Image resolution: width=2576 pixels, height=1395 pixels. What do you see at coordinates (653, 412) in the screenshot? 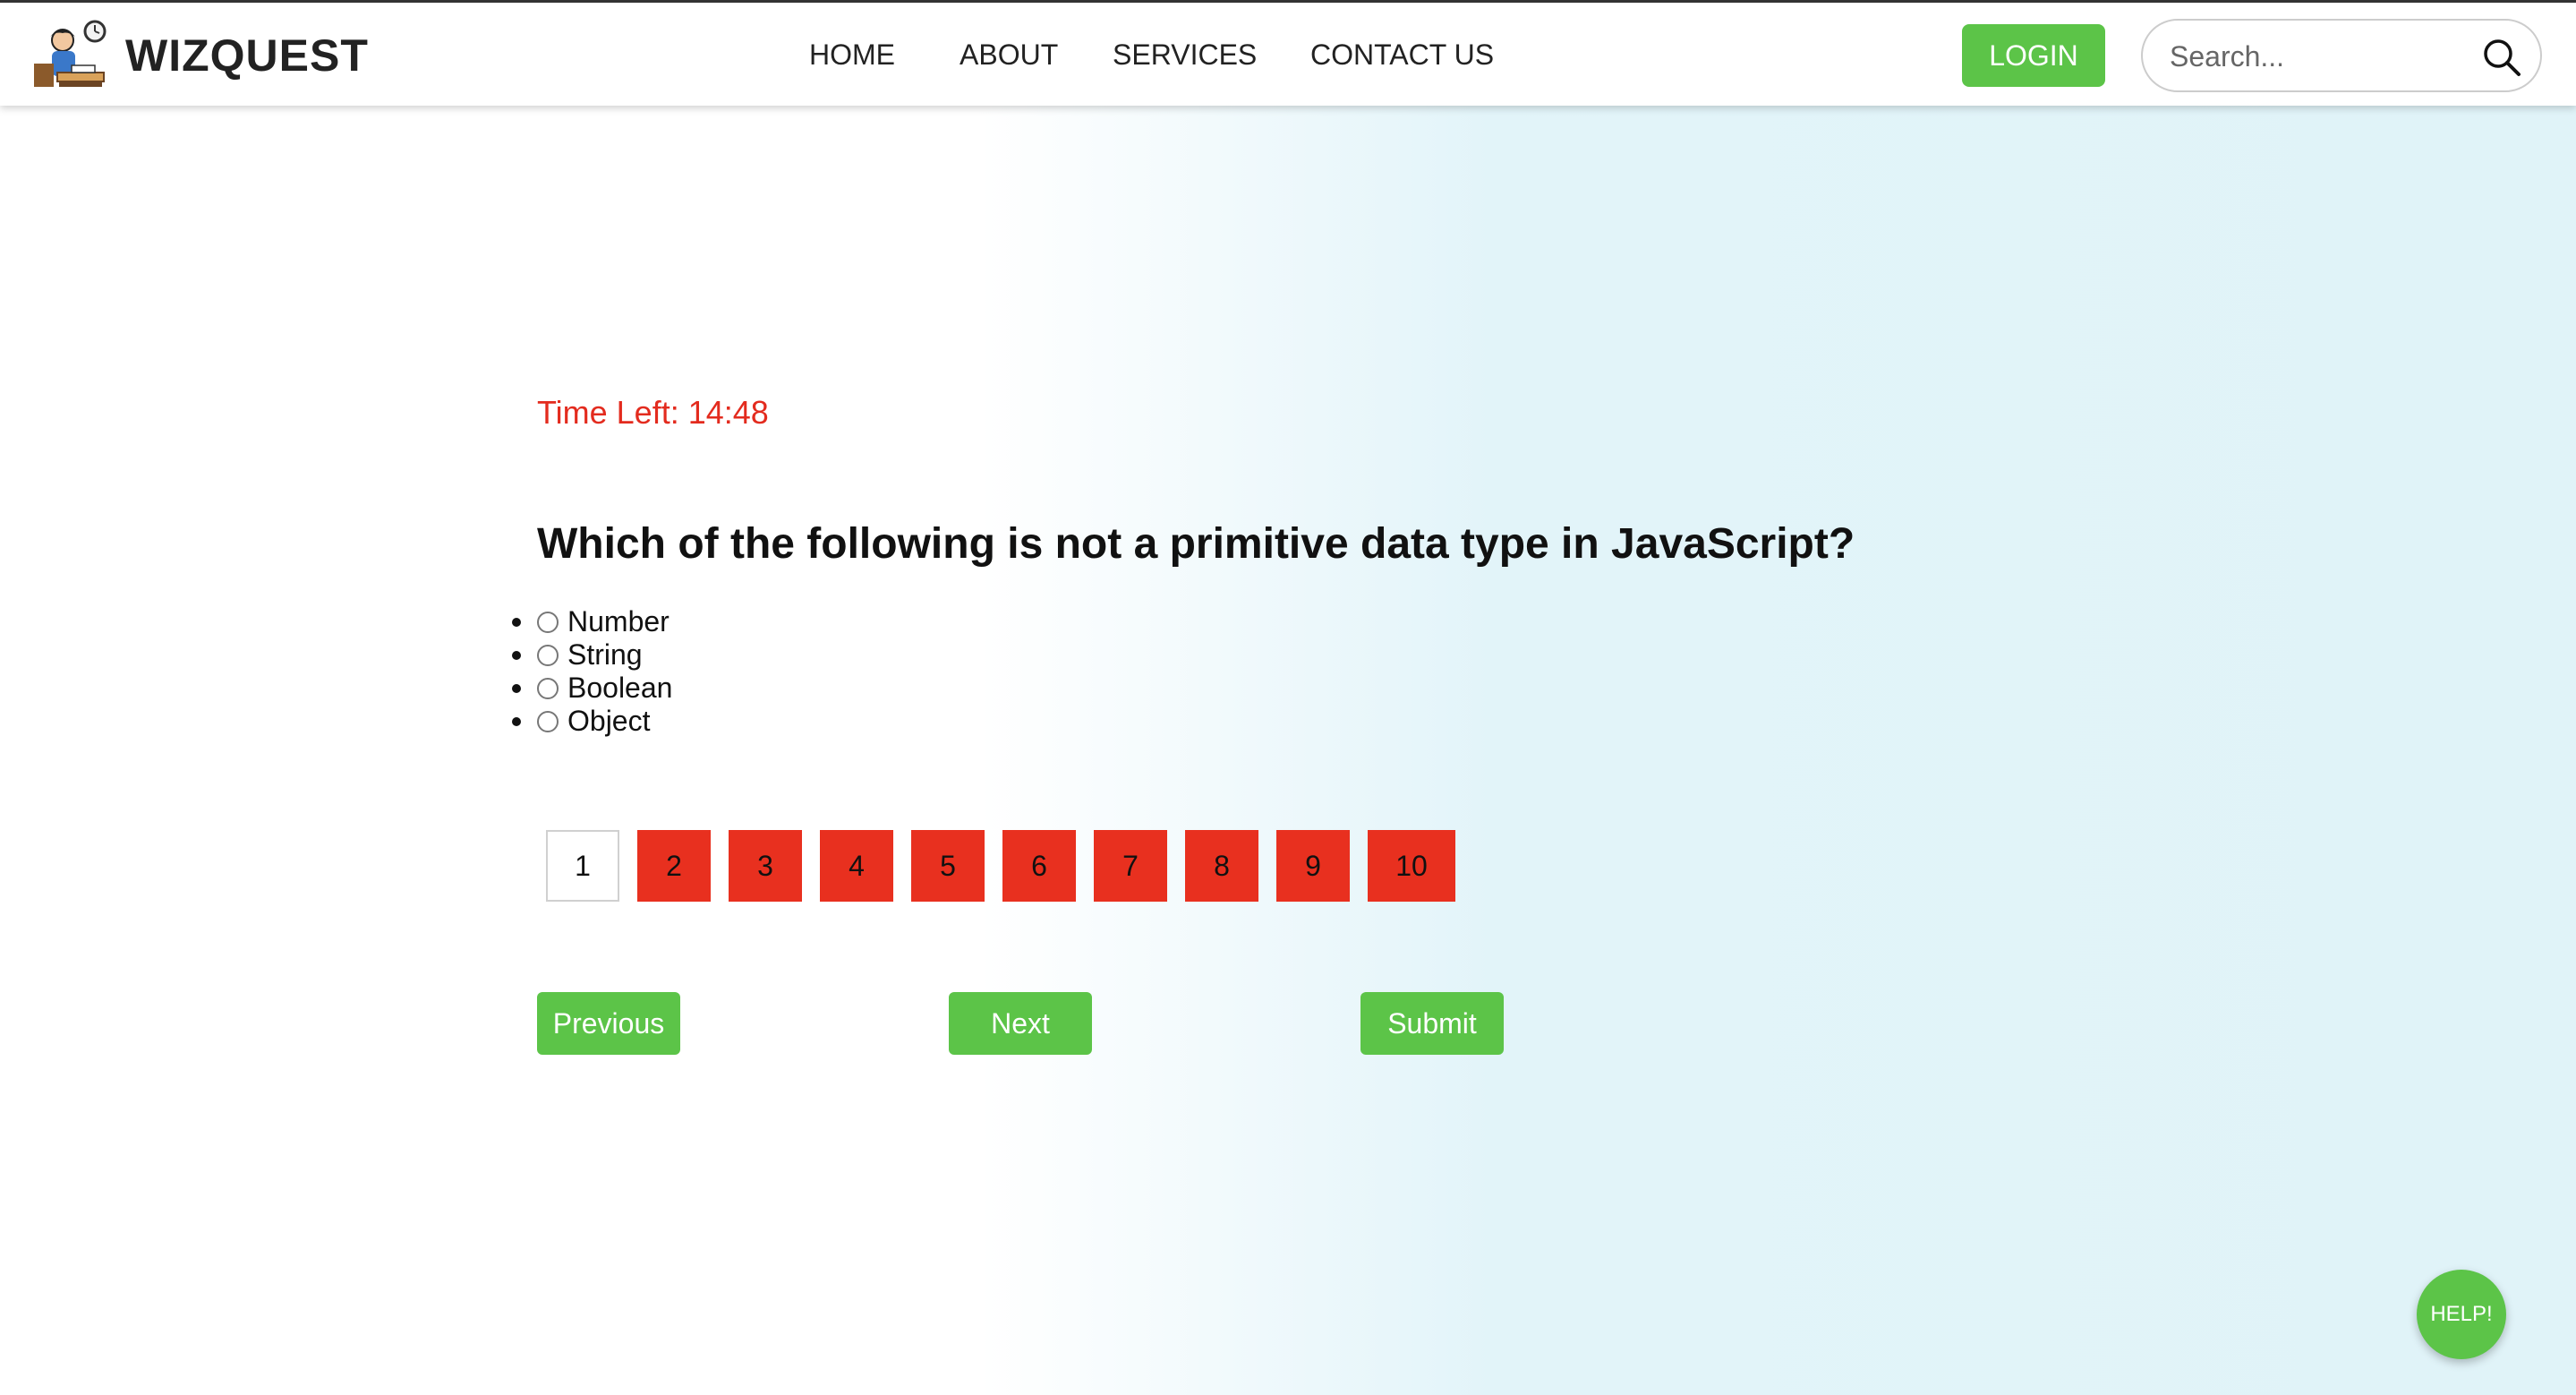
I see `time-left: Time Left: 14:48` at bounding box center [653, 412].